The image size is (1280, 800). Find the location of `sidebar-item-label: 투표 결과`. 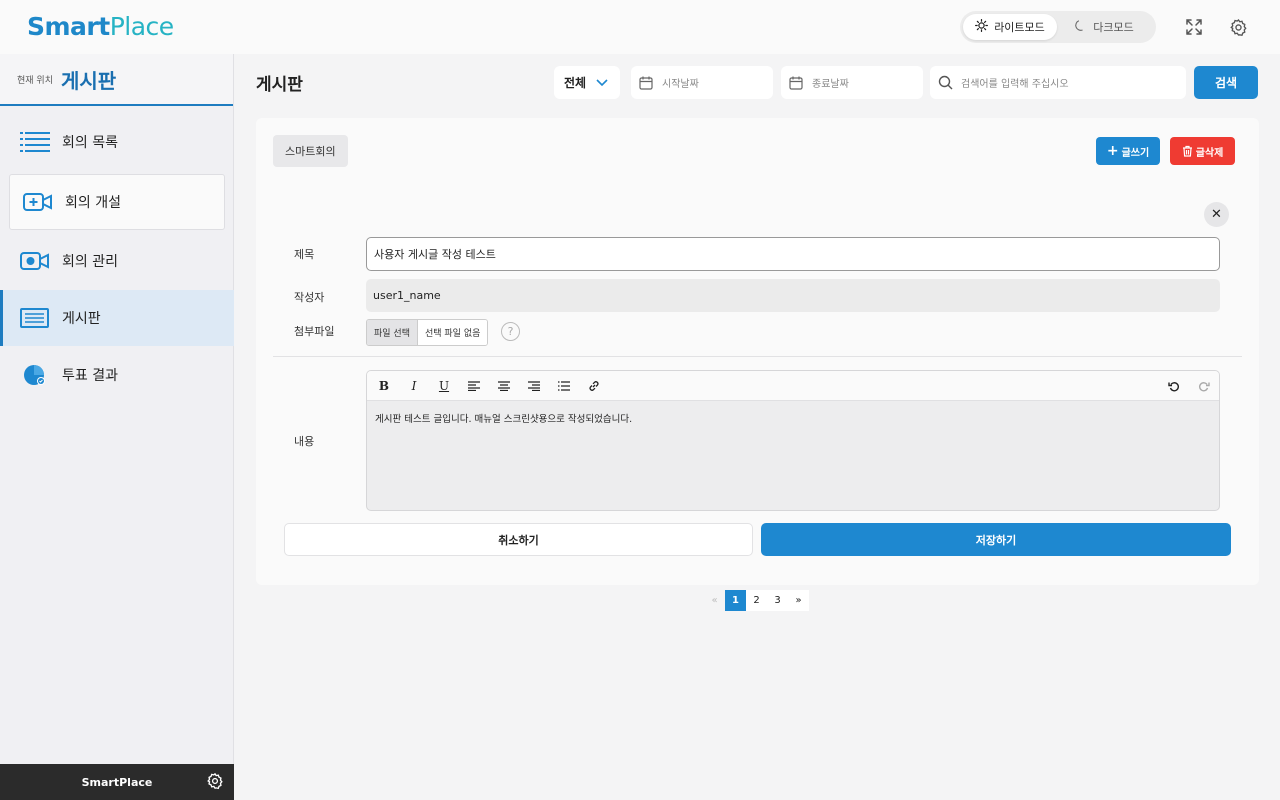

sidebar-item-label: 투표 결과 is located at coordinates (90, 376).